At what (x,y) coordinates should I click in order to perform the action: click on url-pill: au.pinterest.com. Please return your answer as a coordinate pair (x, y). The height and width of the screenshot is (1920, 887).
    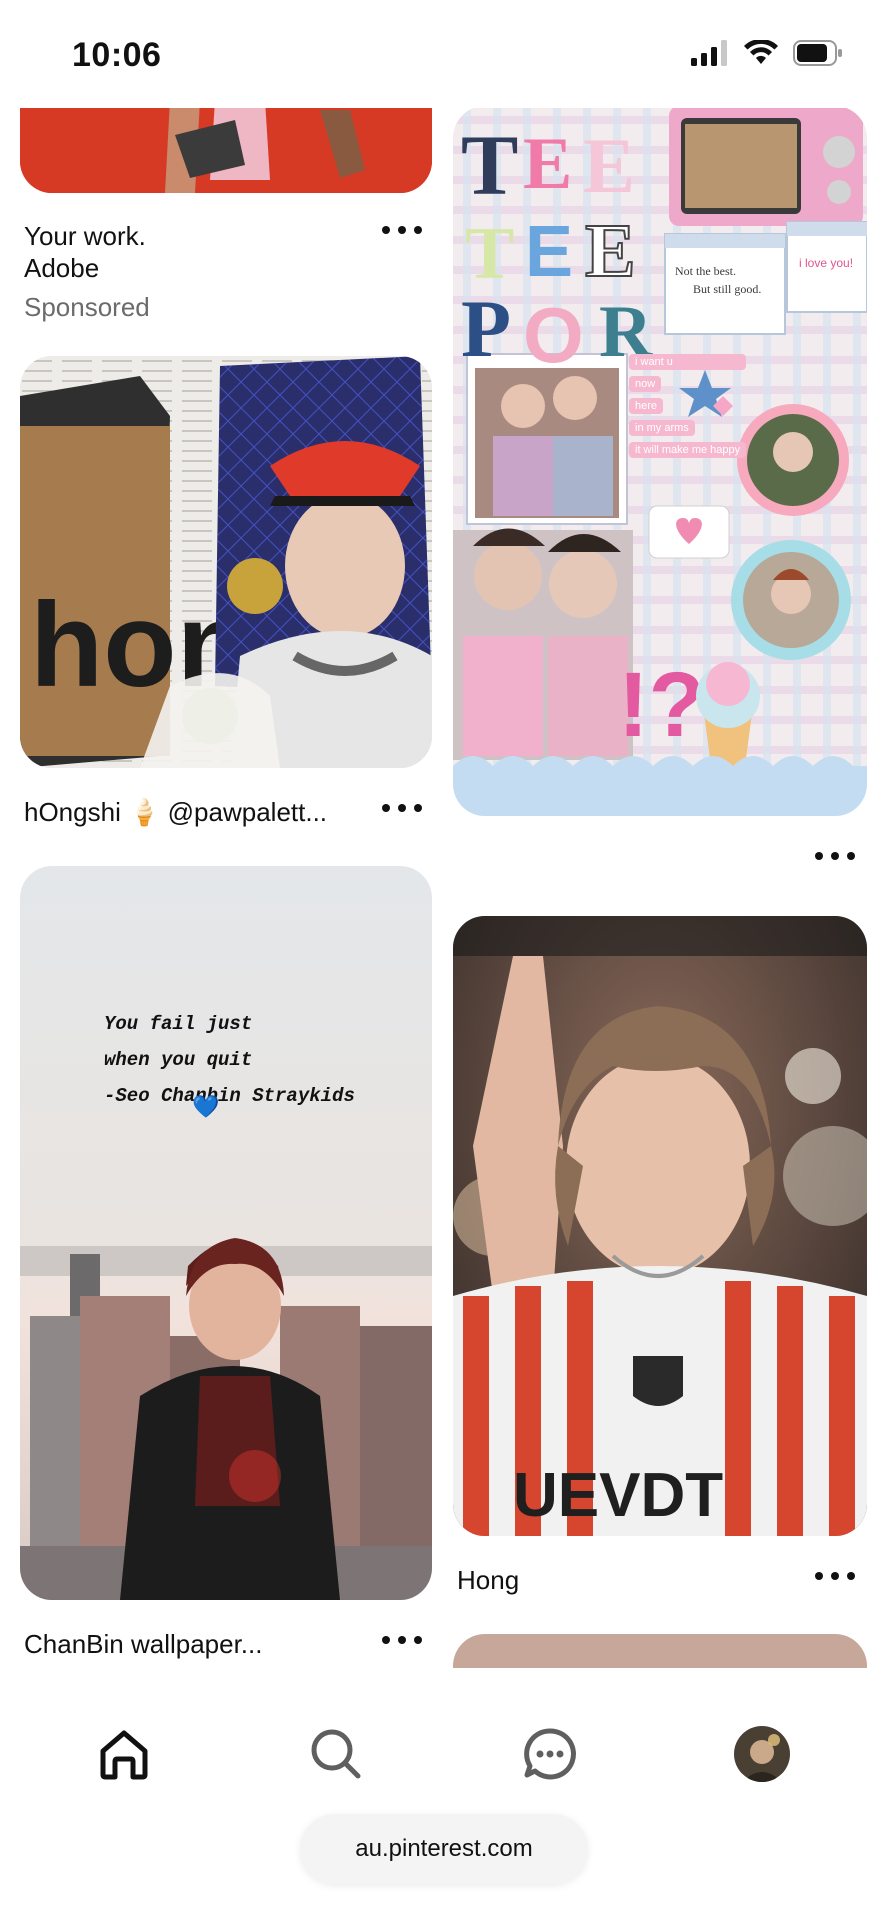
    Looking at the image, I should click on (444, 1849).